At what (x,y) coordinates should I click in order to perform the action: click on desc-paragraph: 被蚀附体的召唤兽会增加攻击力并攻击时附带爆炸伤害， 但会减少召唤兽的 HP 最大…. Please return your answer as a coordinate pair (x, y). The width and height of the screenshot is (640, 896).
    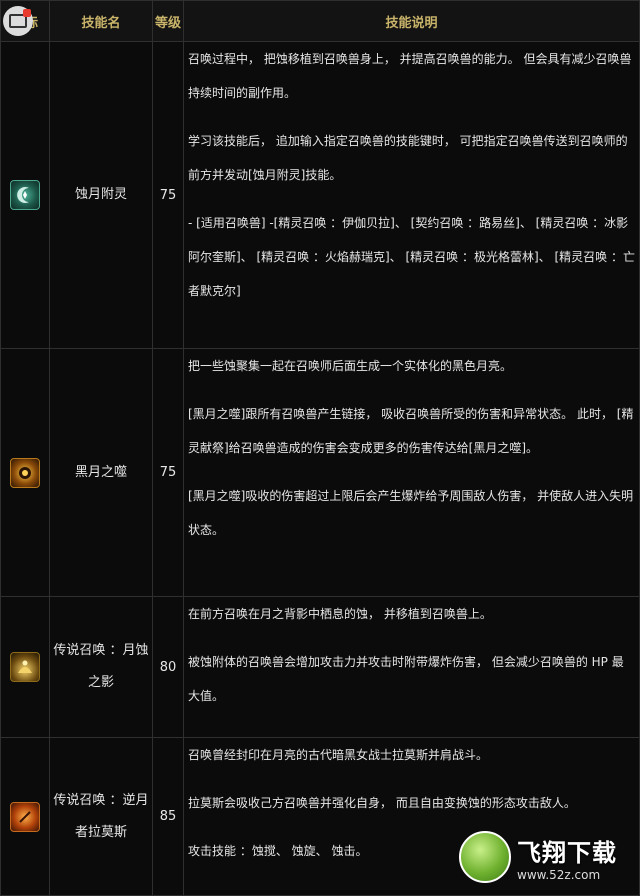
    Looking at the image, I should click on (406, 679).